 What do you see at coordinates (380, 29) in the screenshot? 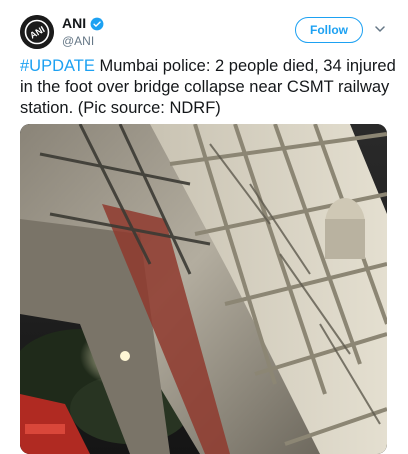
I see `chevron-down-icon` at bounding box center [380, 29].